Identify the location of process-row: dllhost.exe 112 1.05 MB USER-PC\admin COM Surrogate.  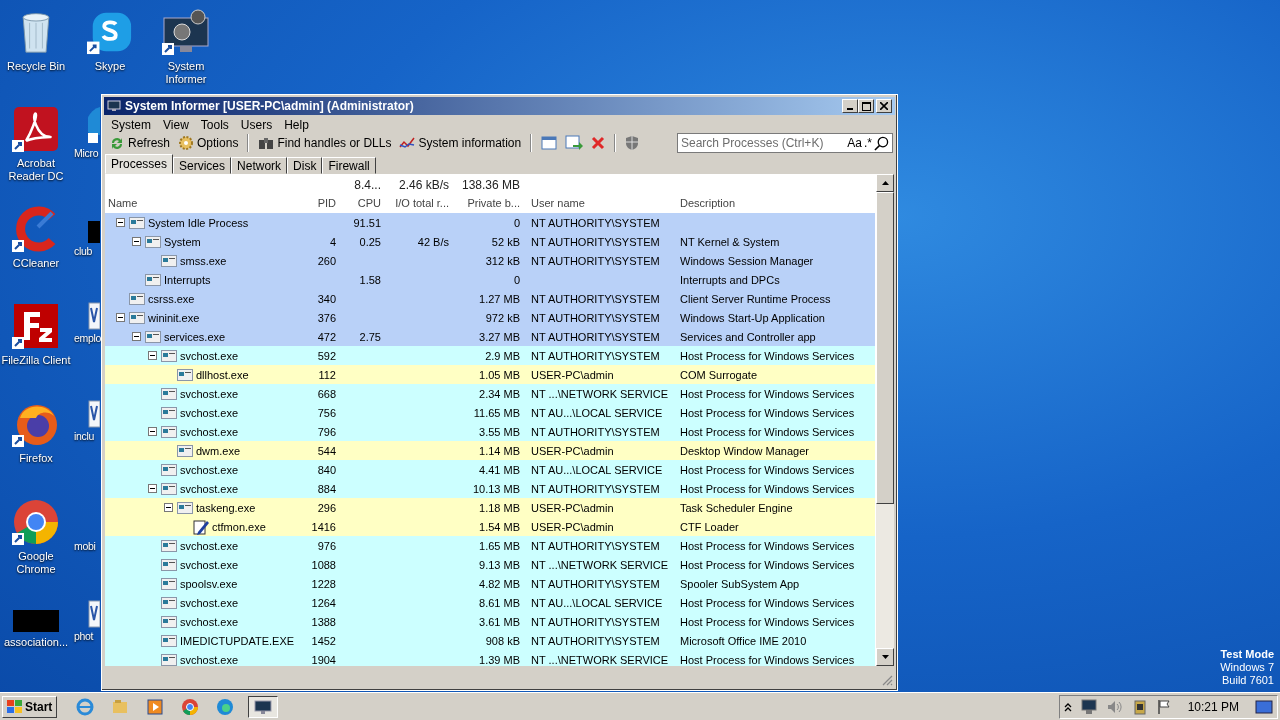
(490, 375).